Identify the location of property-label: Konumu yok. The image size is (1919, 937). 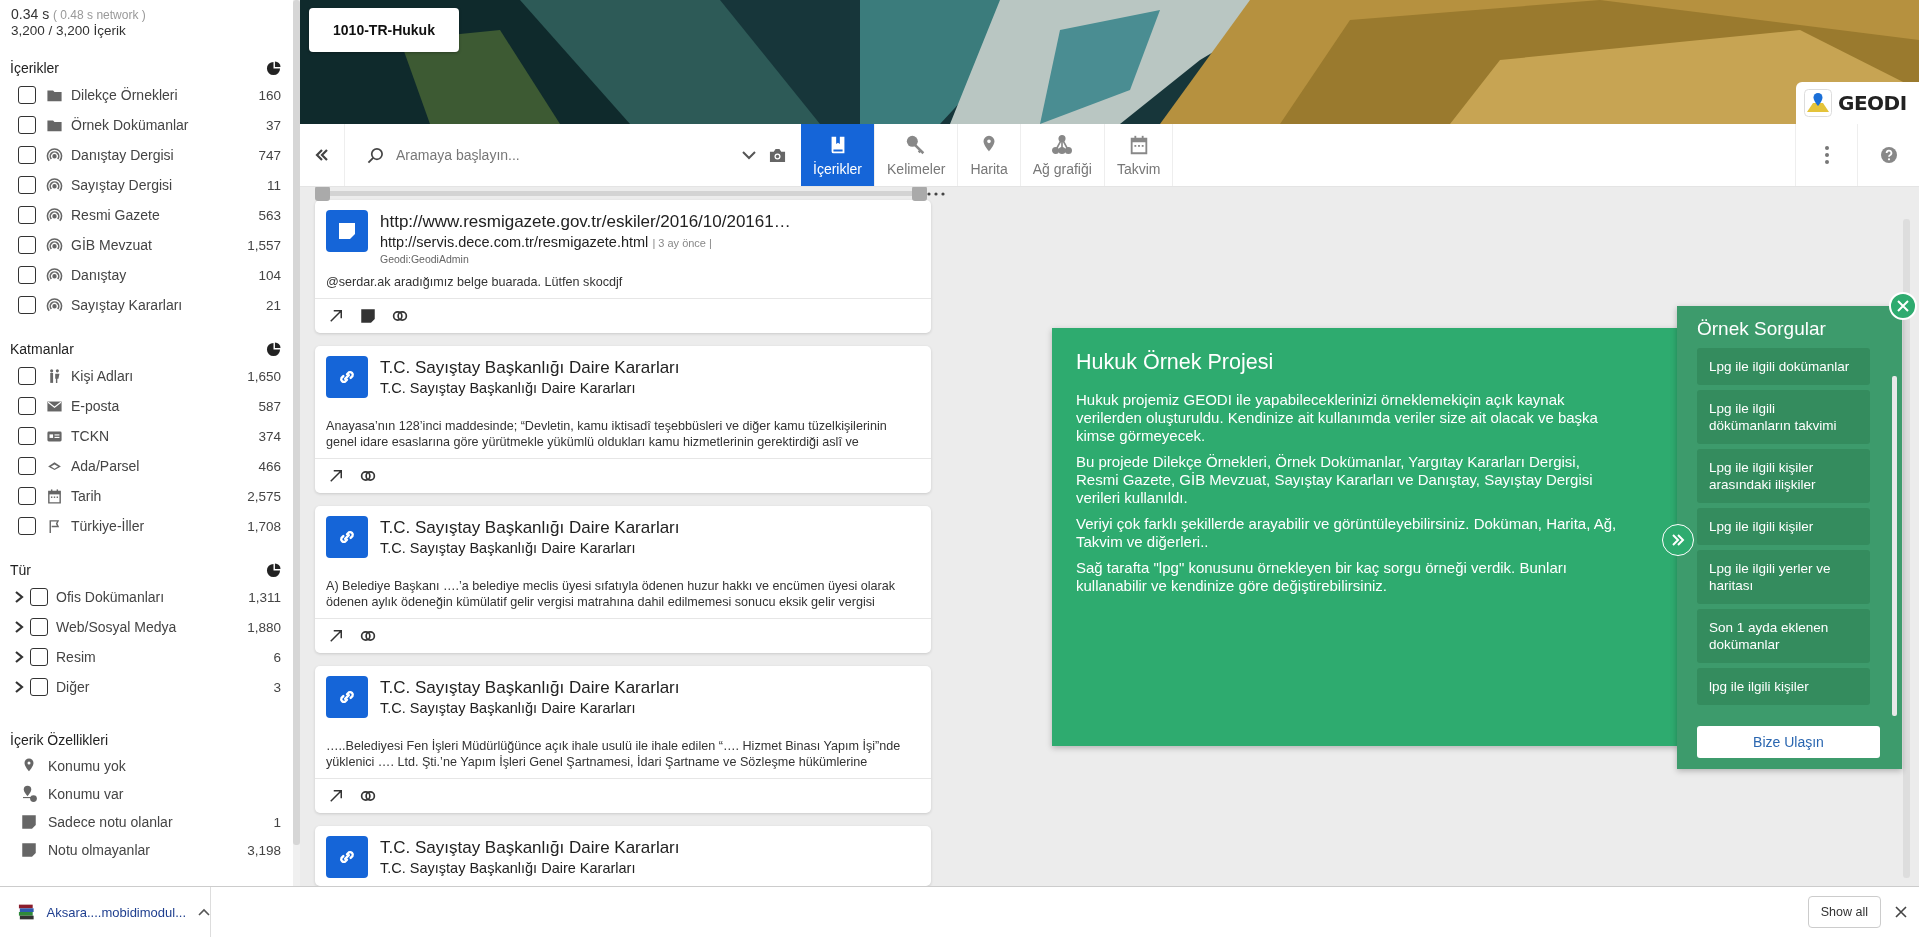
(164, 766).